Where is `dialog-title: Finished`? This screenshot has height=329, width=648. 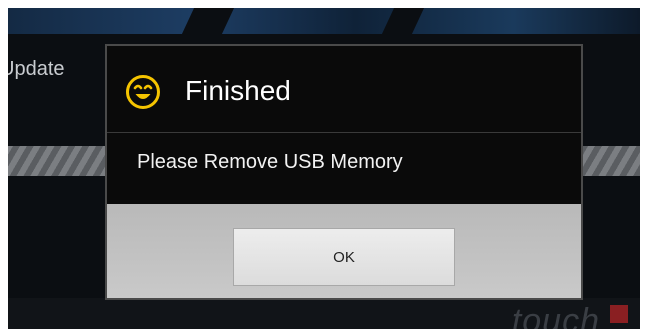
dialog-title: Finished is located at coordinates (238, 90).